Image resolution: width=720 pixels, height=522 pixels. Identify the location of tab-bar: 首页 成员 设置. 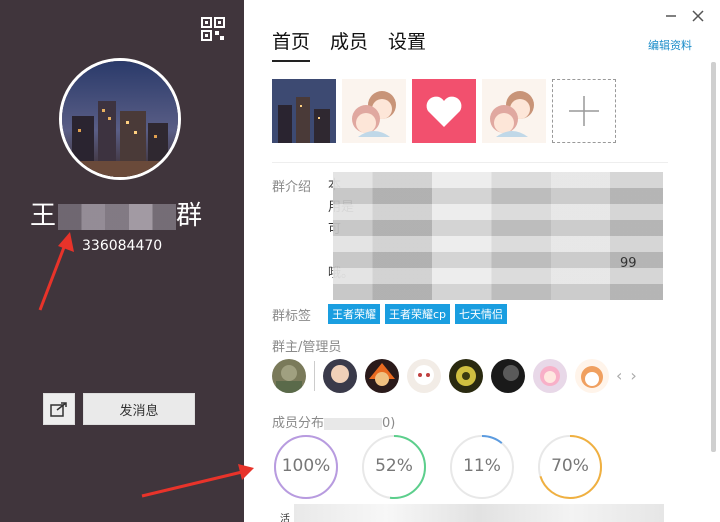
(349, 44).